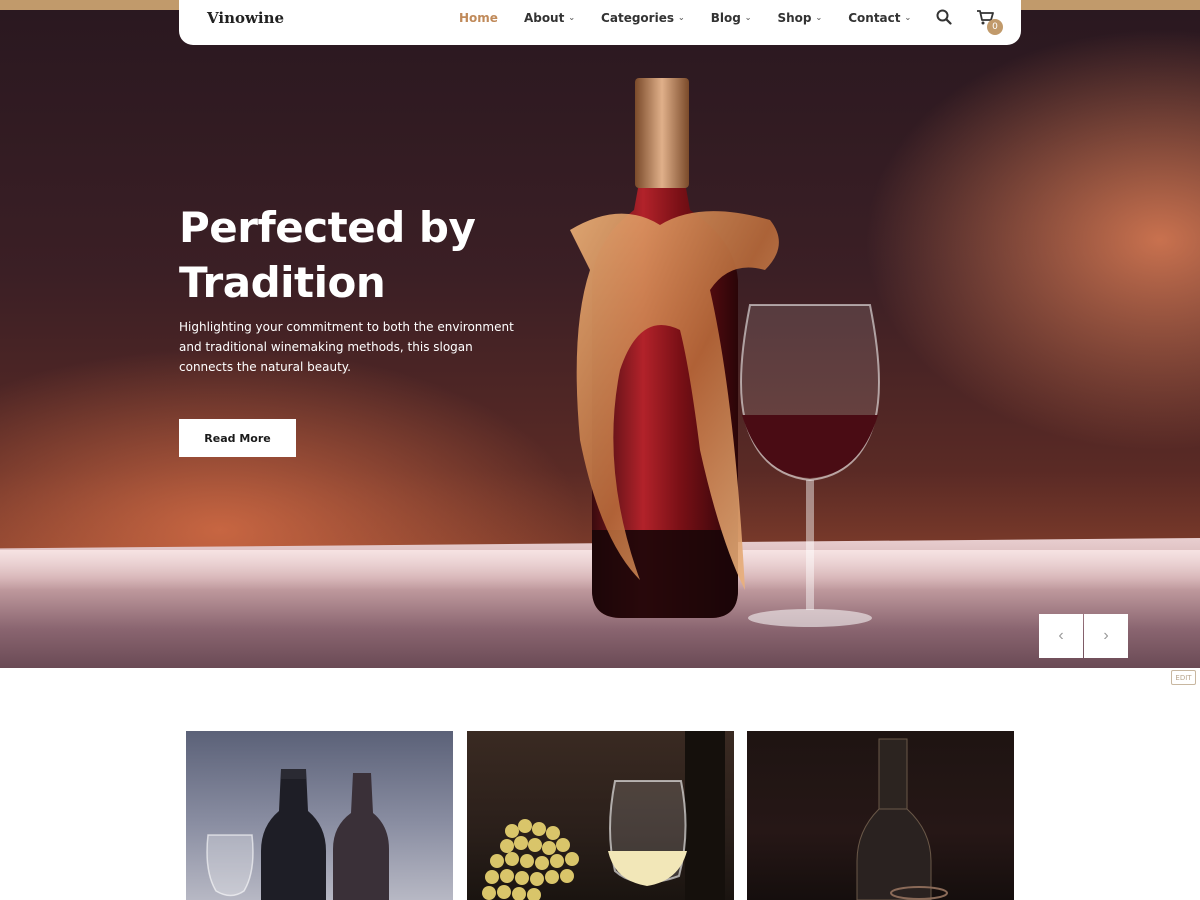 The width and height of the screenshot is (1200, 900). I want to click on nav-item-label: Shop, so click(794, 17).